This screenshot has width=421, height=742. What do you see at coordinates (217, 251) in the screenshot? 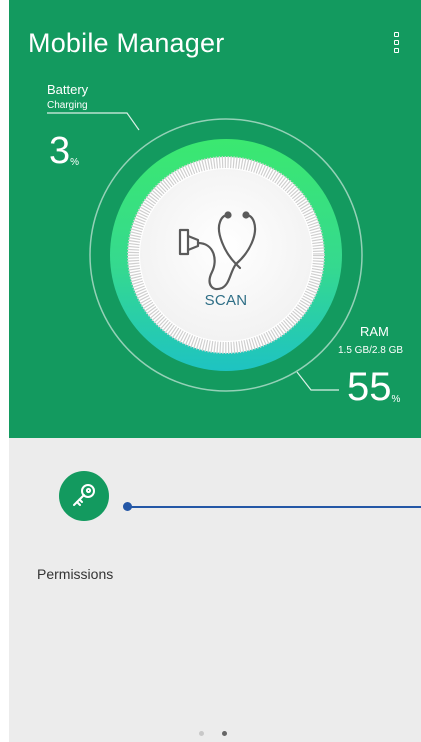
I see `stethoscope-icon` at bounding box center [217, 251].